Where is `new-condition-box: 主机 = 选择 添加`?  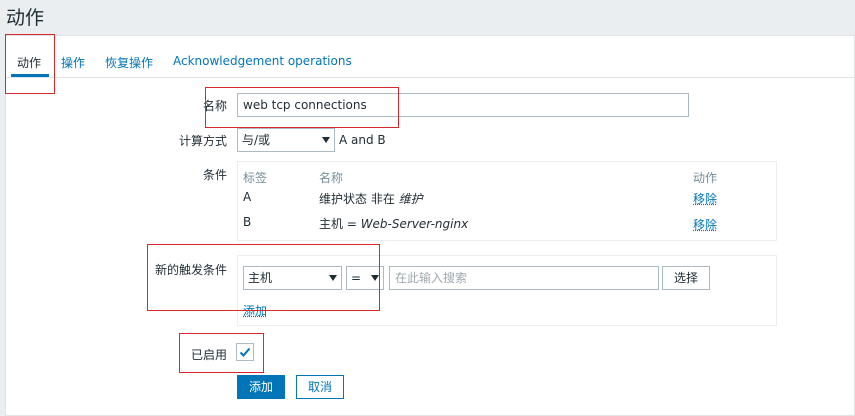 new-condition-box: 主机 = 选择 添加 is located at coordinates (507, 290).